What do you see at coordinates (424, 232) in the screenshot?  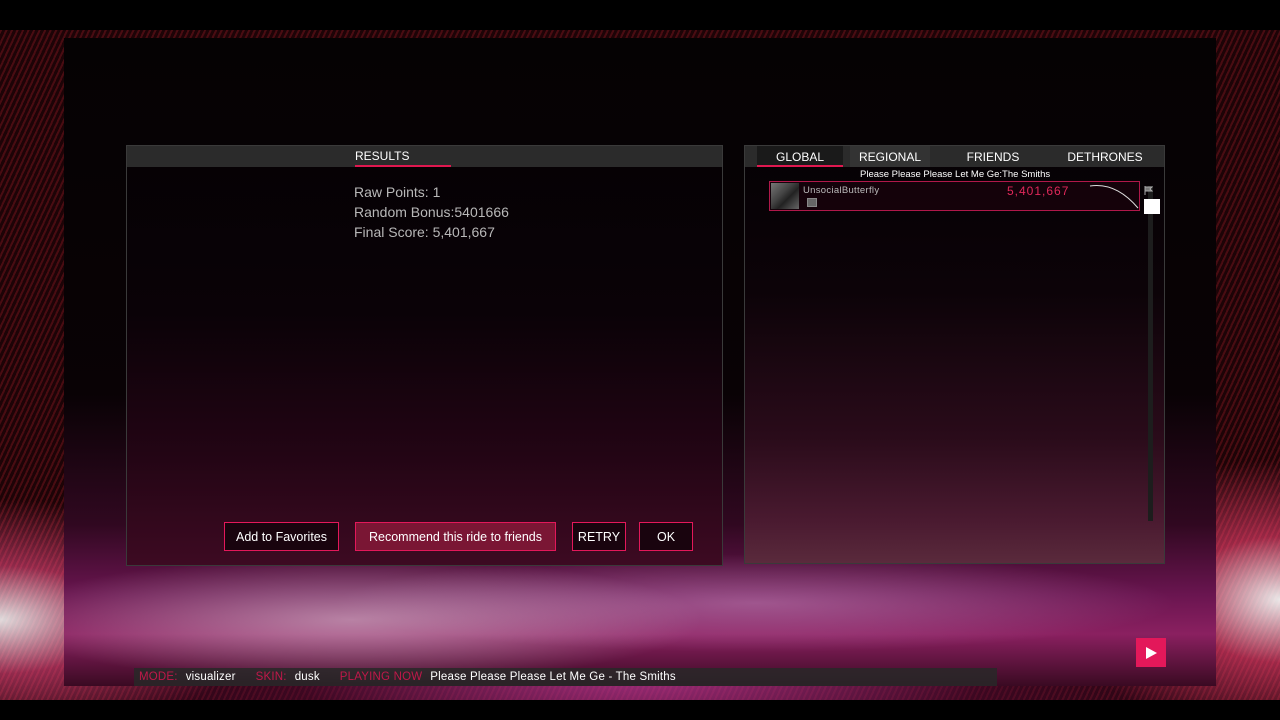 I see `final-score: Final Score: 5,401,667` at bounding box center [424, 232].